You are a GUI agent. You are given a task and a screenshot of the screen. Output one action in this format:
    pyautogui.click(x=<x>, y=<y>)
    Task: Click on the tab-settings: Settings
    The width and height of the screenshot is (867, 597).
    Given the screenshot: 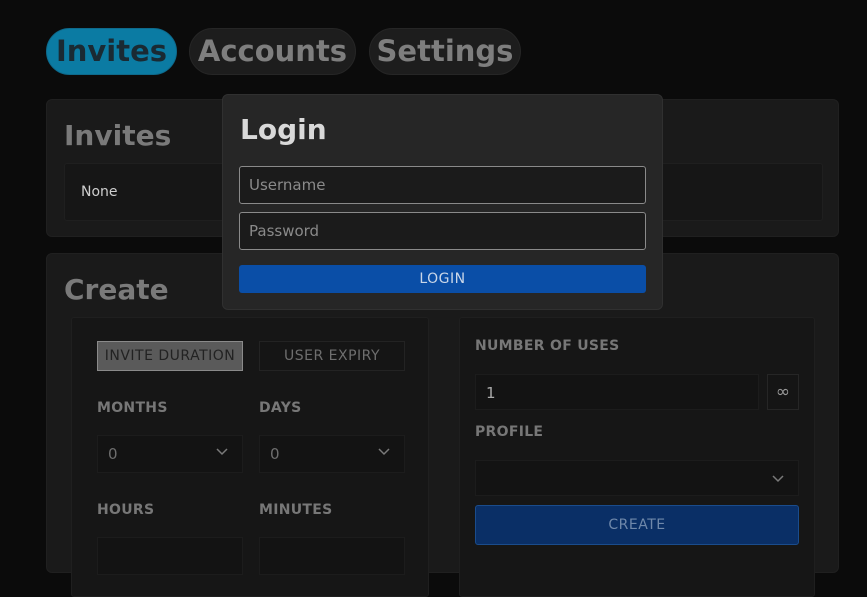 What is the action you would take?
    pyautogui.click(x=445, y=51)
    